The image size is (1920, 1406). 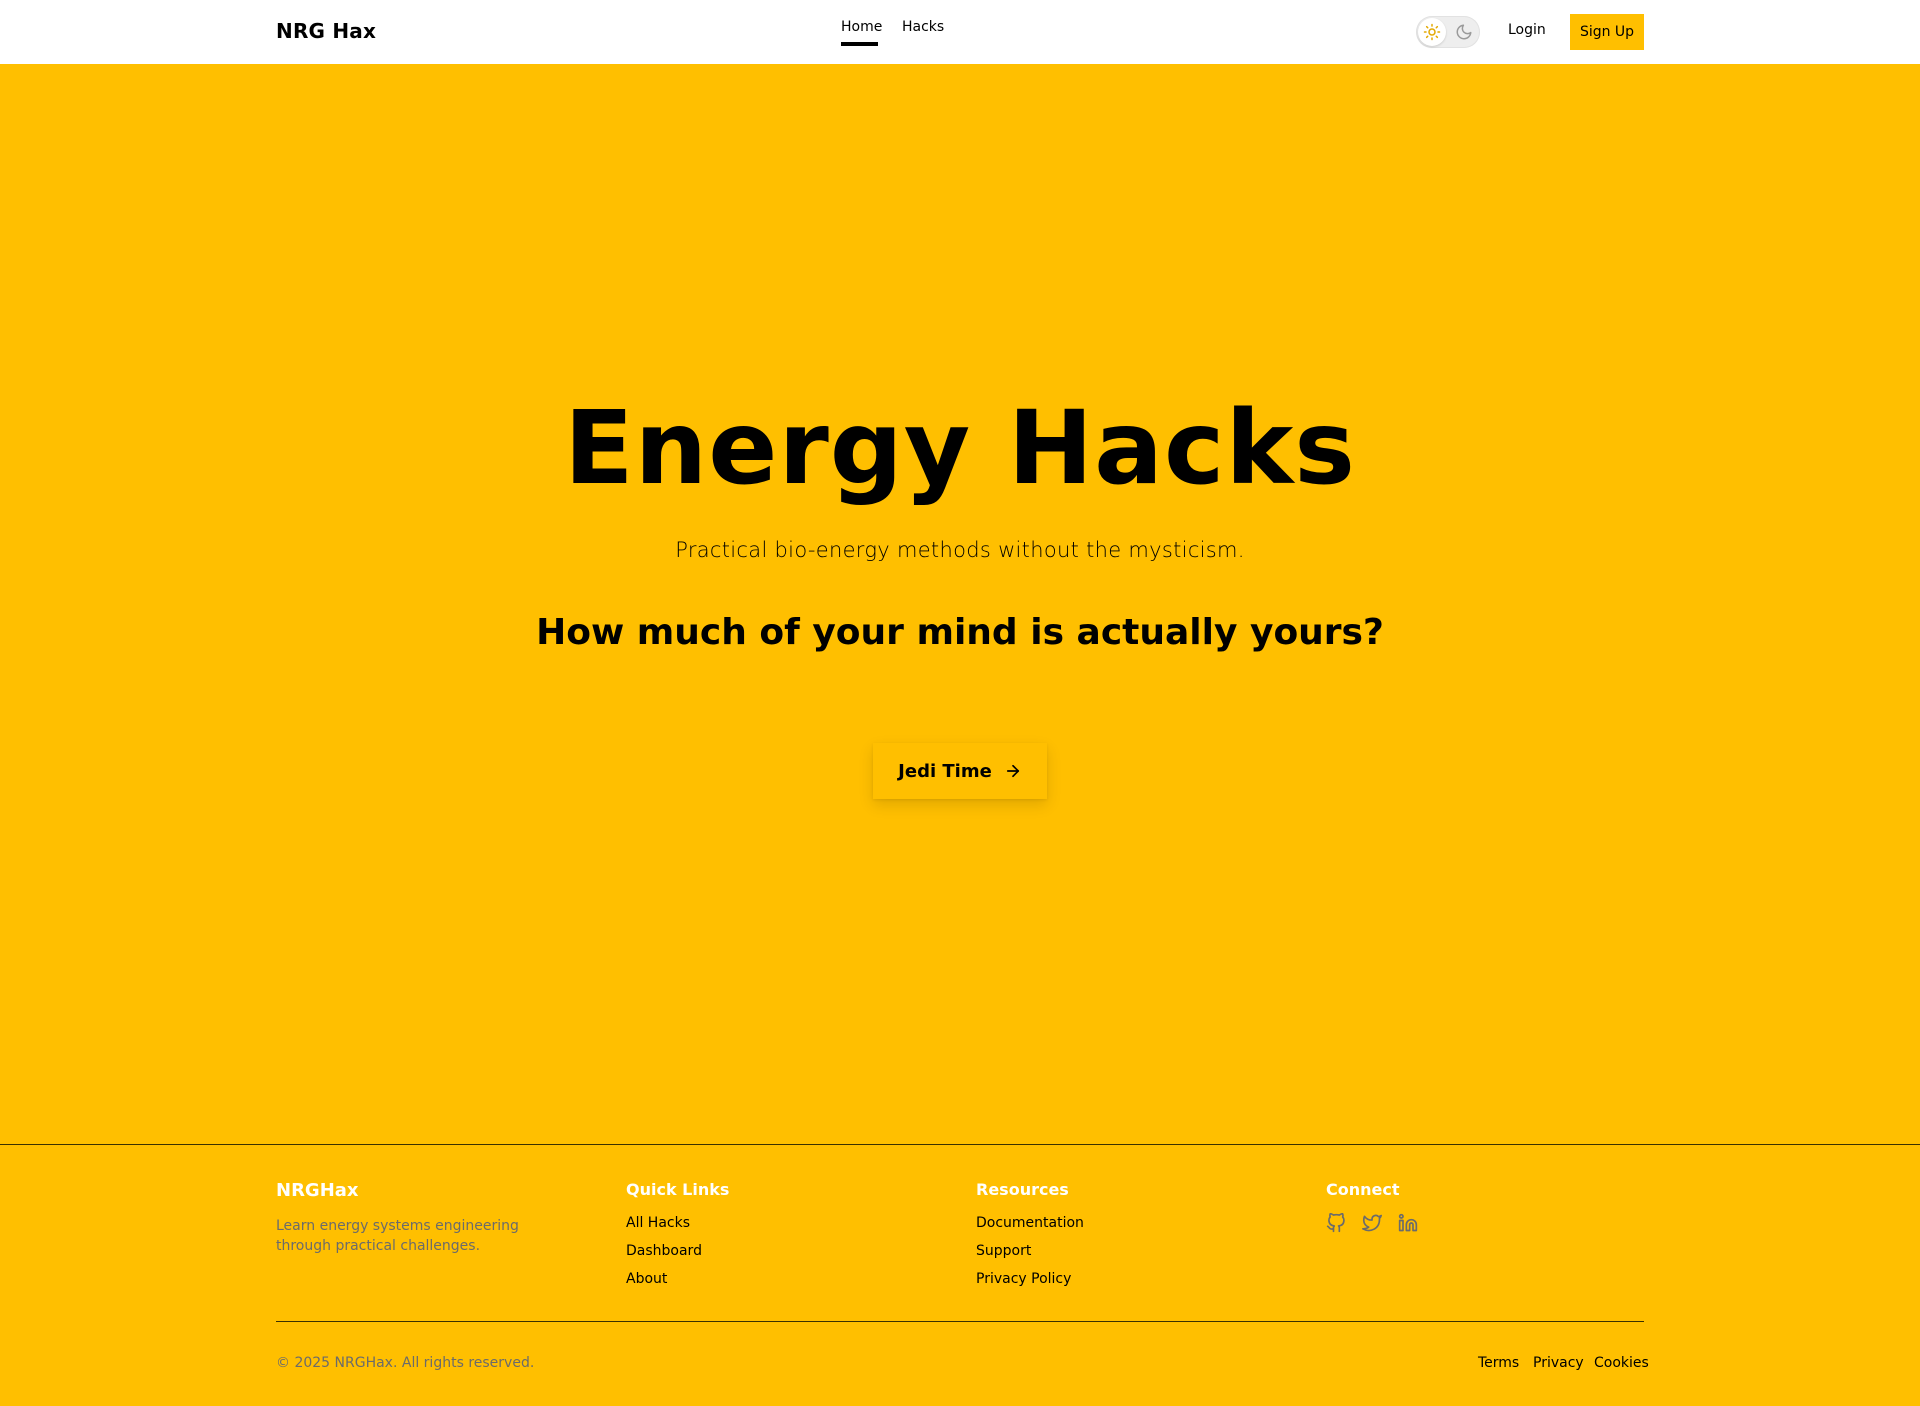 I want to click on brand-logo: NRG Hax, so click(x=326, y=31).